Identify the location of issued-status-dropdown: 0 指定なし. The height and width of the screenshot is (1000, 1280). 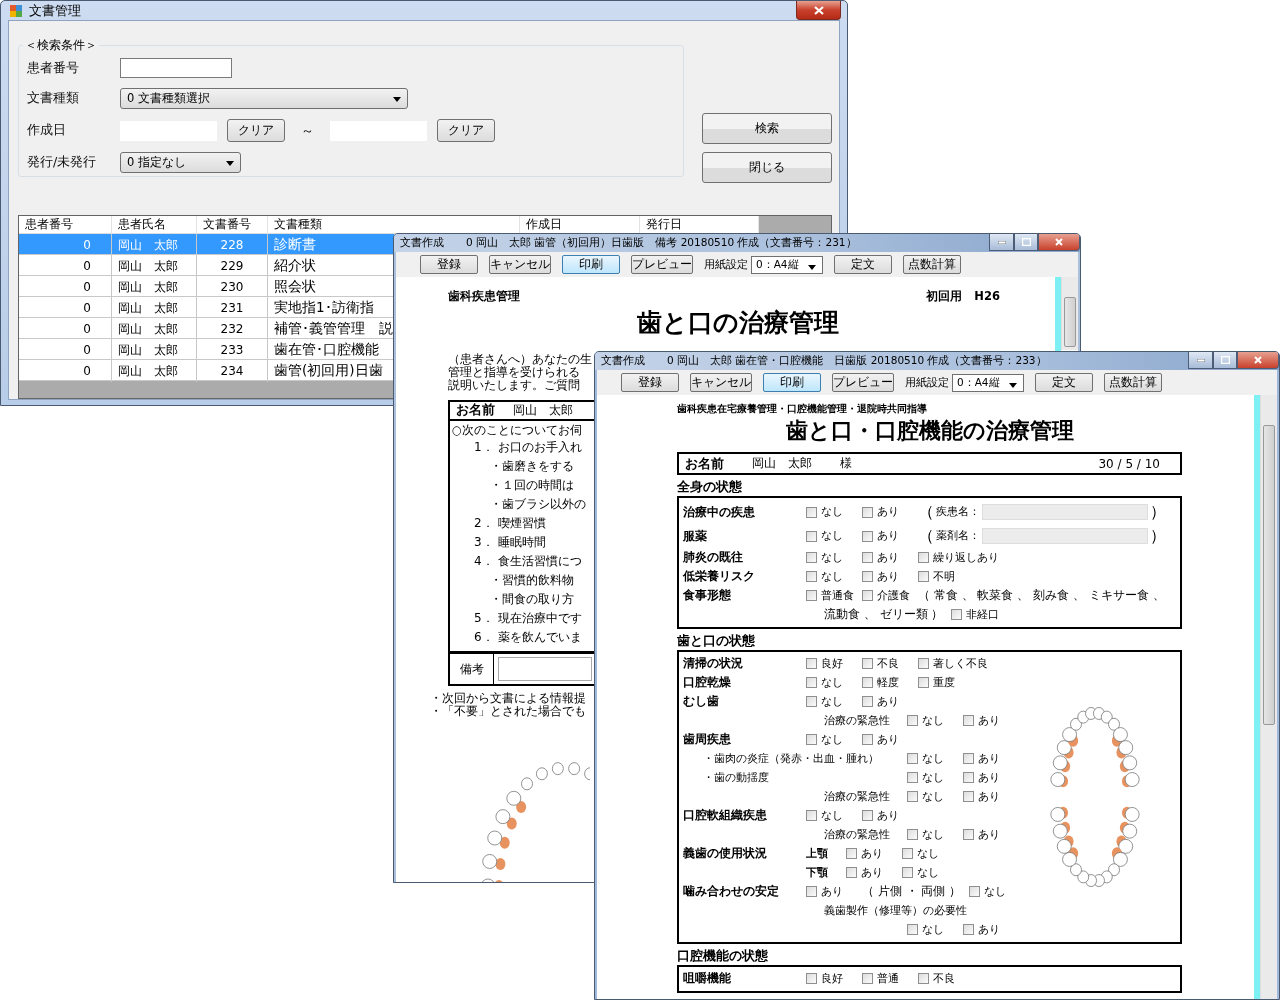
(180, 162).